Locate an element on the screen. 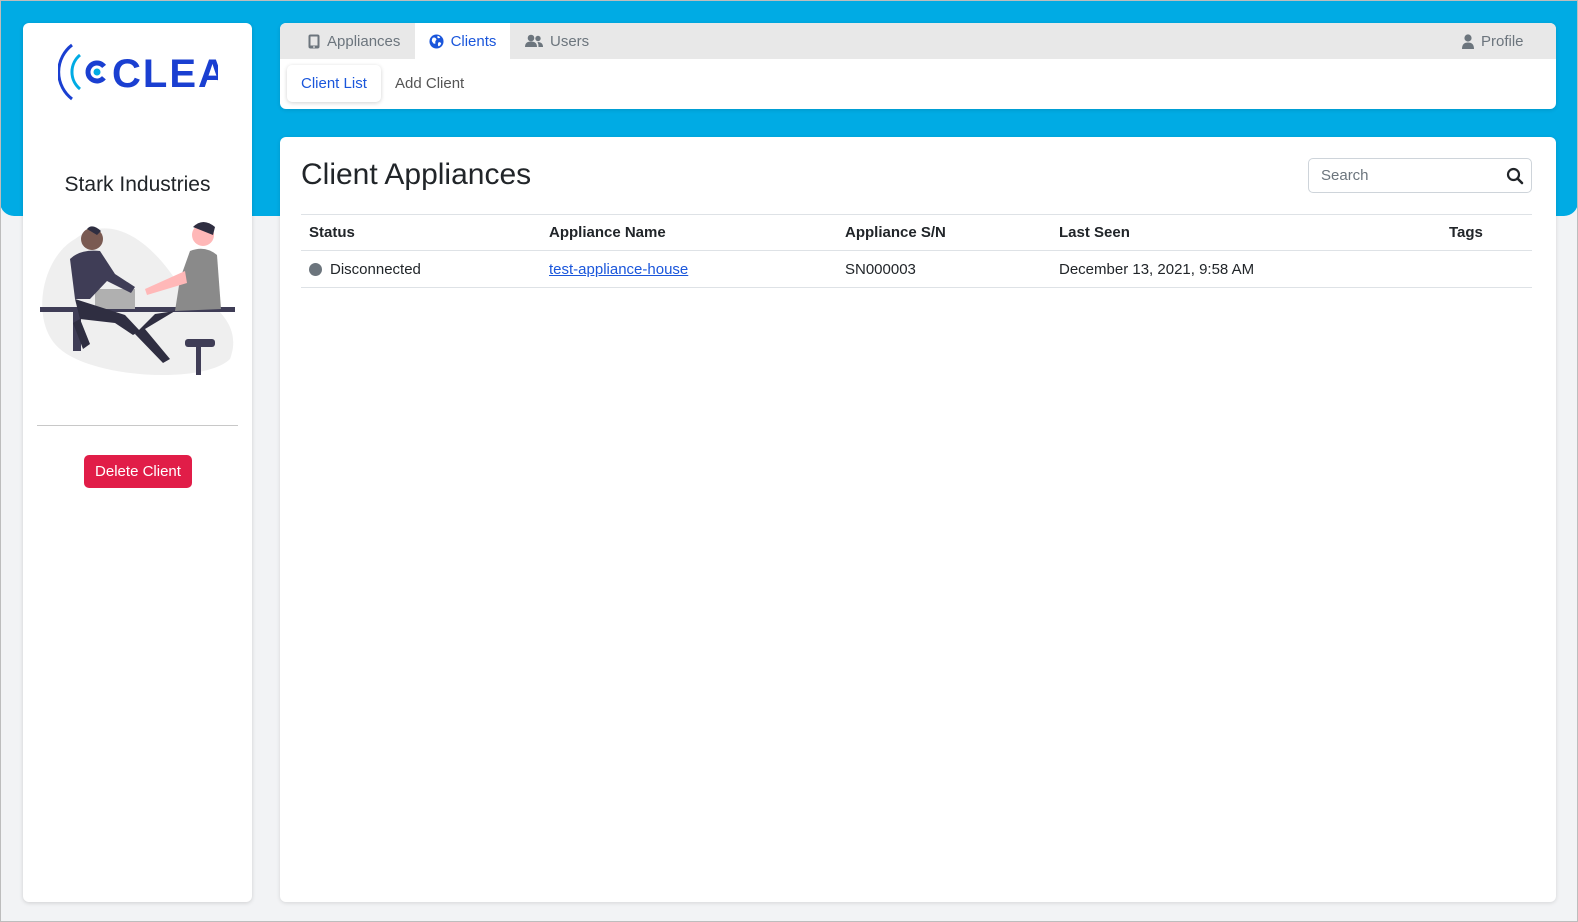 The width and height of the screenshot is (1578, 922). status-text: Disconnected is located at coordinates (375, 269).